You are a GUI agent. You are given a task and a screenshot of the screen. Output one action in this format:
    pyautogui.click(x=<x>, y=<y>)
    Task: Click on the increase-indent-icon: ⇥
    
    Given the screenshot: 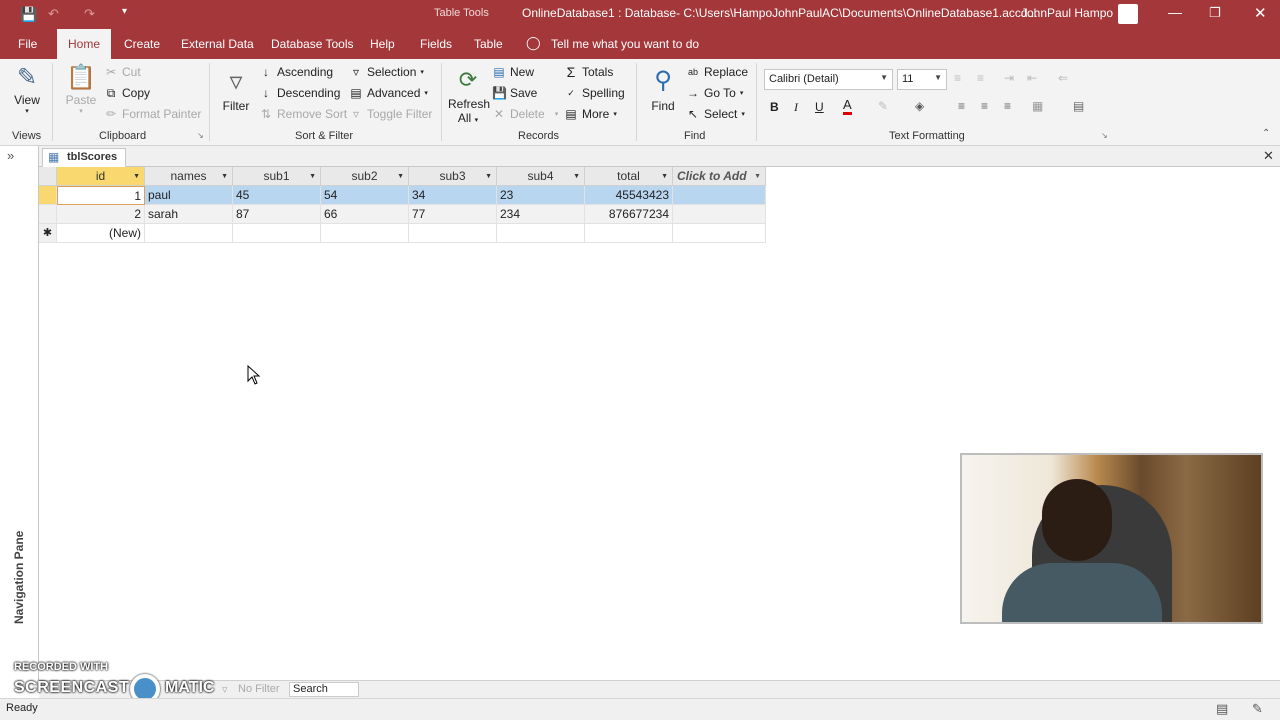 What is the action you would take?
    pyautogui.click(x=1009, y=78)
    